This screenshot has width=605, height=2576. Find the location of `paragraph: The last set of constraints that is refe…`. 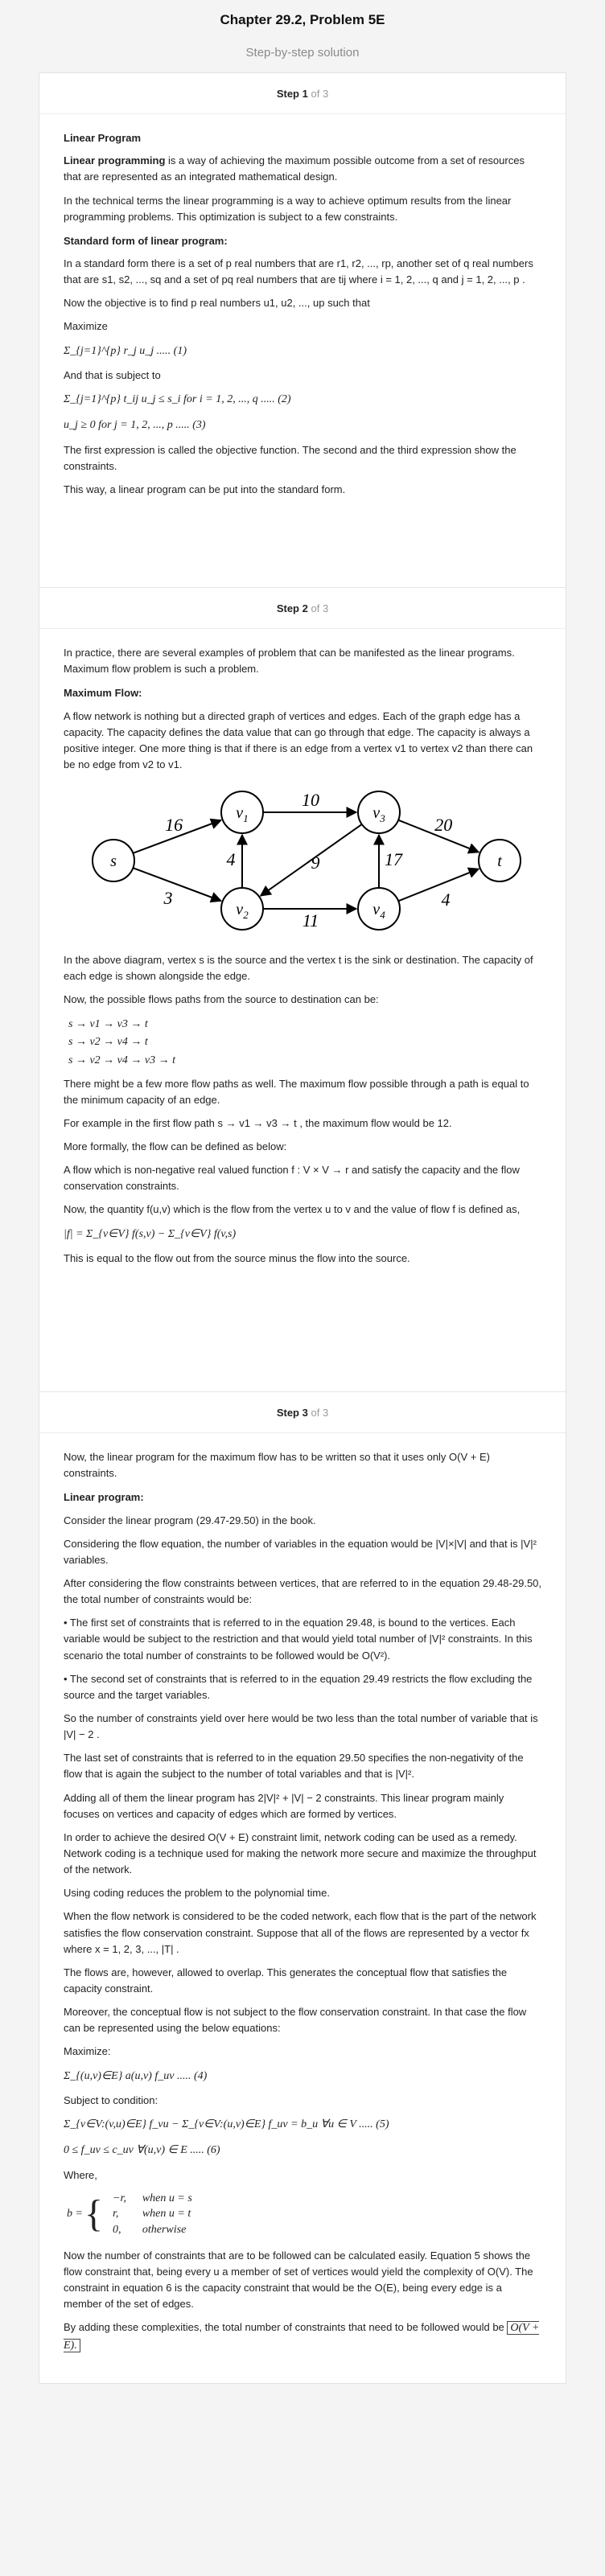

paragraph: The last set of constraints that is refe… is located at coordinates (294, 1766).